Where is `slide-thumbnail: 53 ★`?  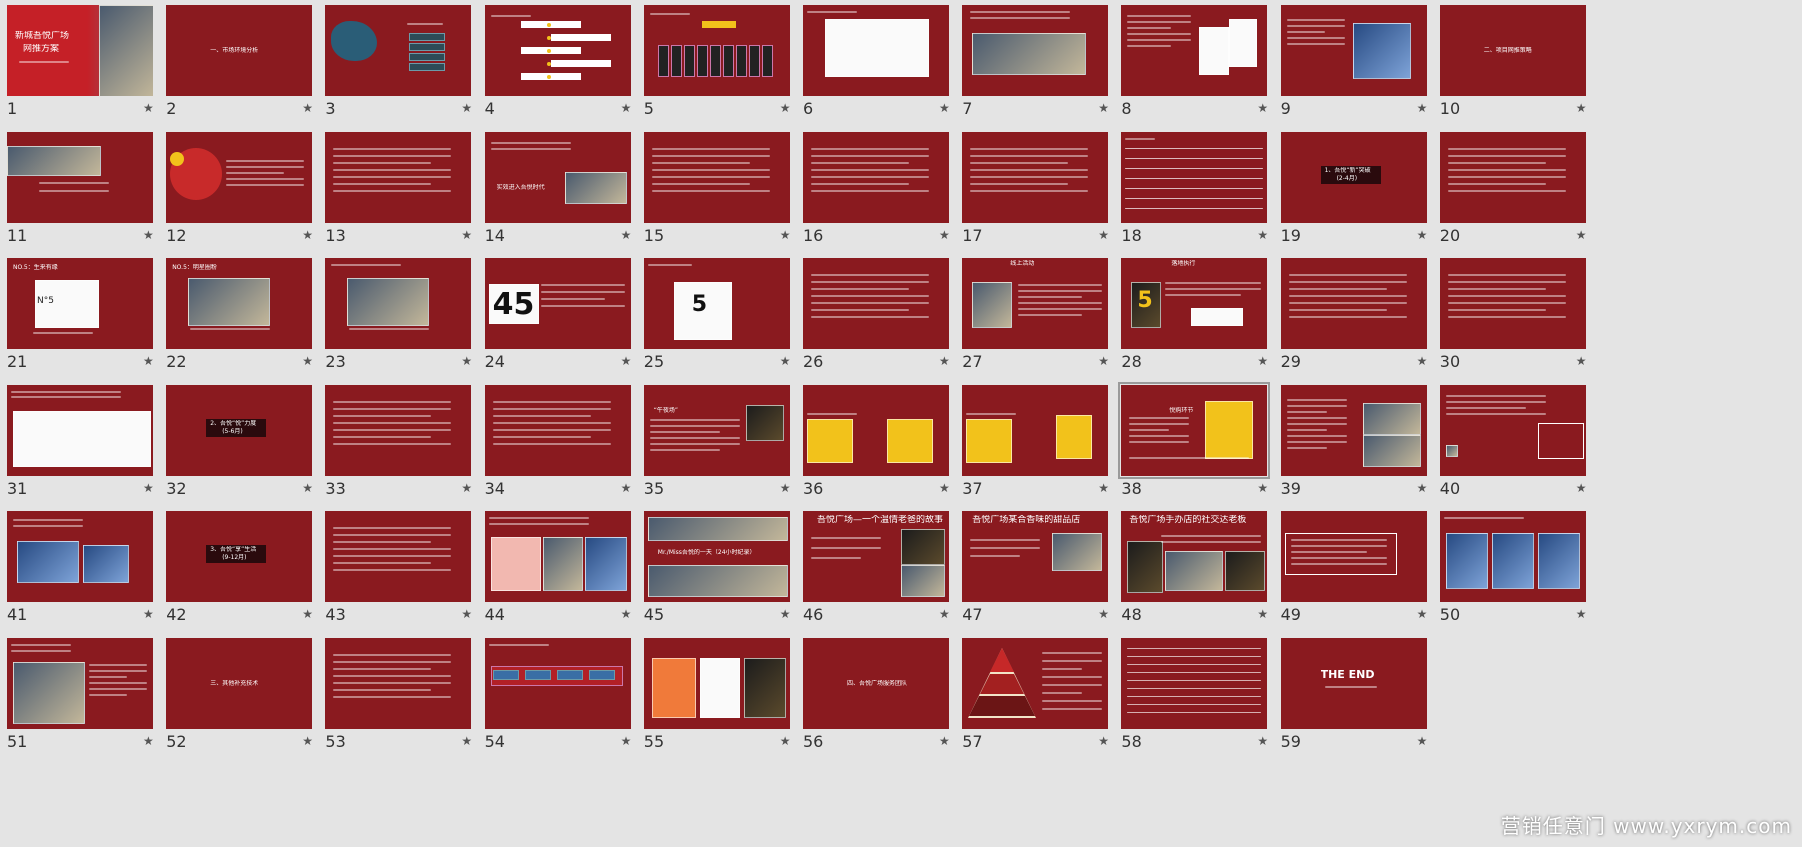 slide-thumbnail: 53 ★ is located at coordinates (411, 705).